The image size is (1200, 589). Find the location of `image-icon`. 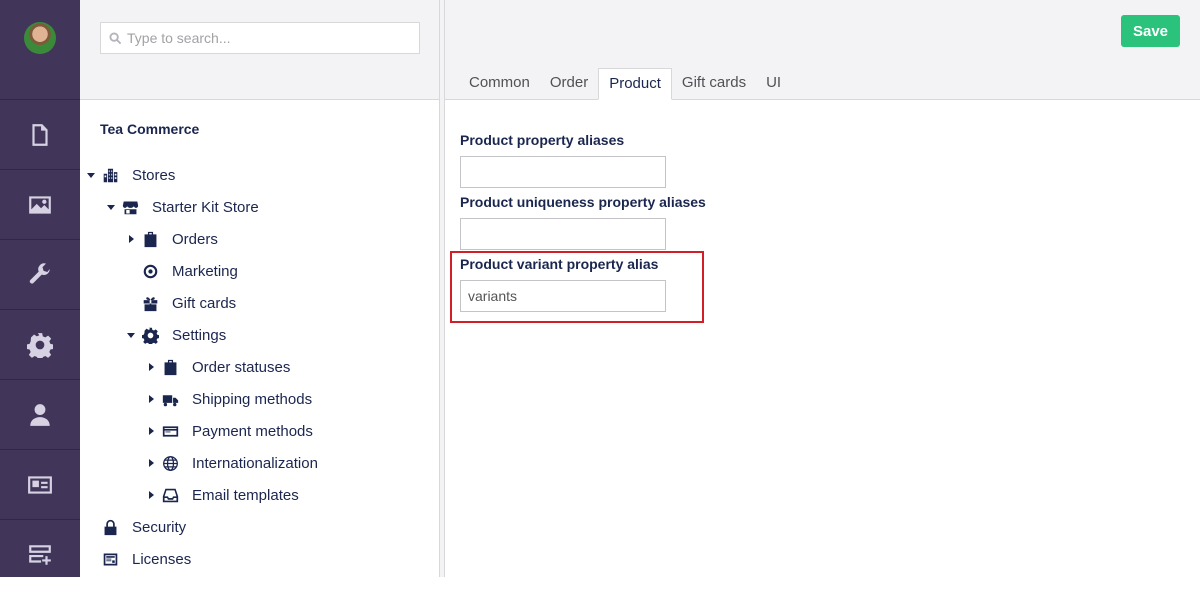

image-icon is located at coordinates (40, 204).